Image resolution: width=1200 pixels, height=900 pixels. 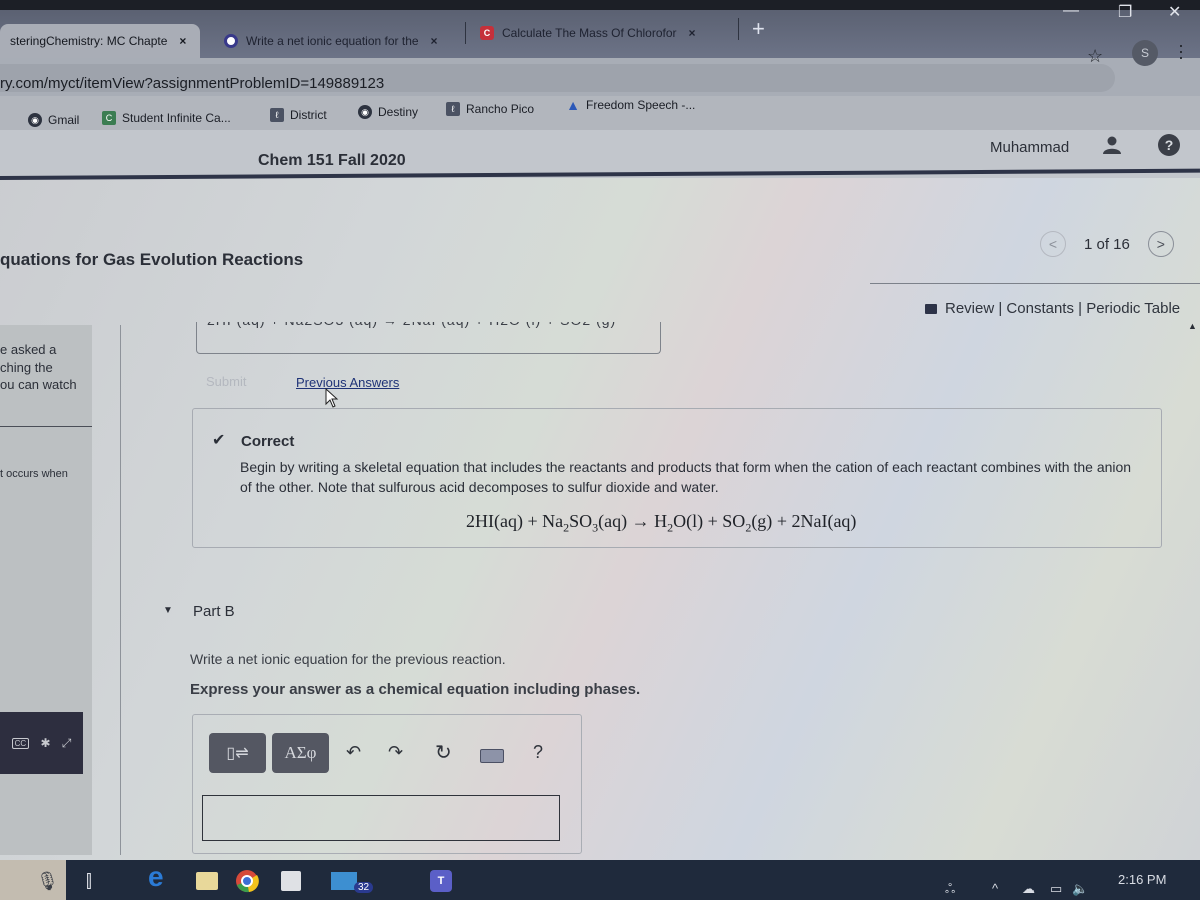 I want to click on templates-button: ▯⇌, so click(x=237, y=753).